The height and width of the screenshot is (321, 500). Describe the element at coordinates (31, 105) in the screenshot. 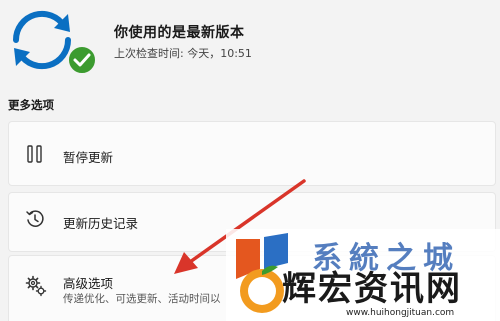

I see `section-title: 更多选项` at that location.